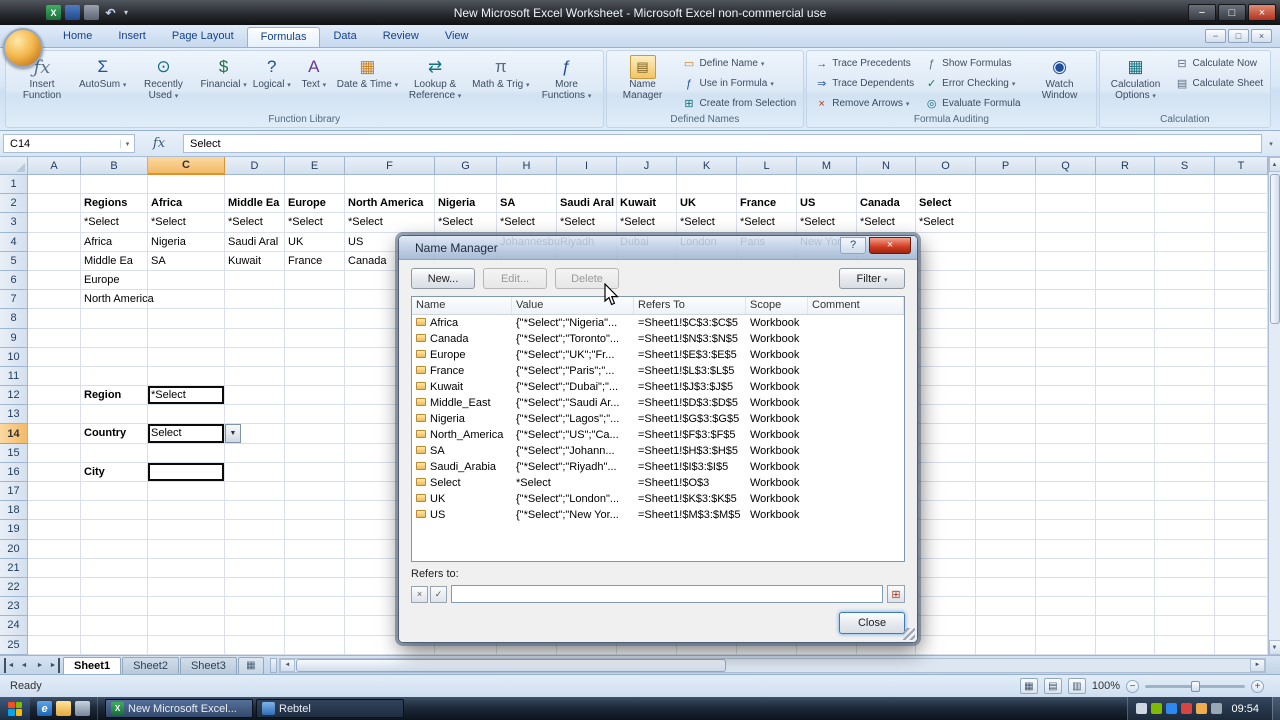  I want to click on cell-C9, so click(186, 338).